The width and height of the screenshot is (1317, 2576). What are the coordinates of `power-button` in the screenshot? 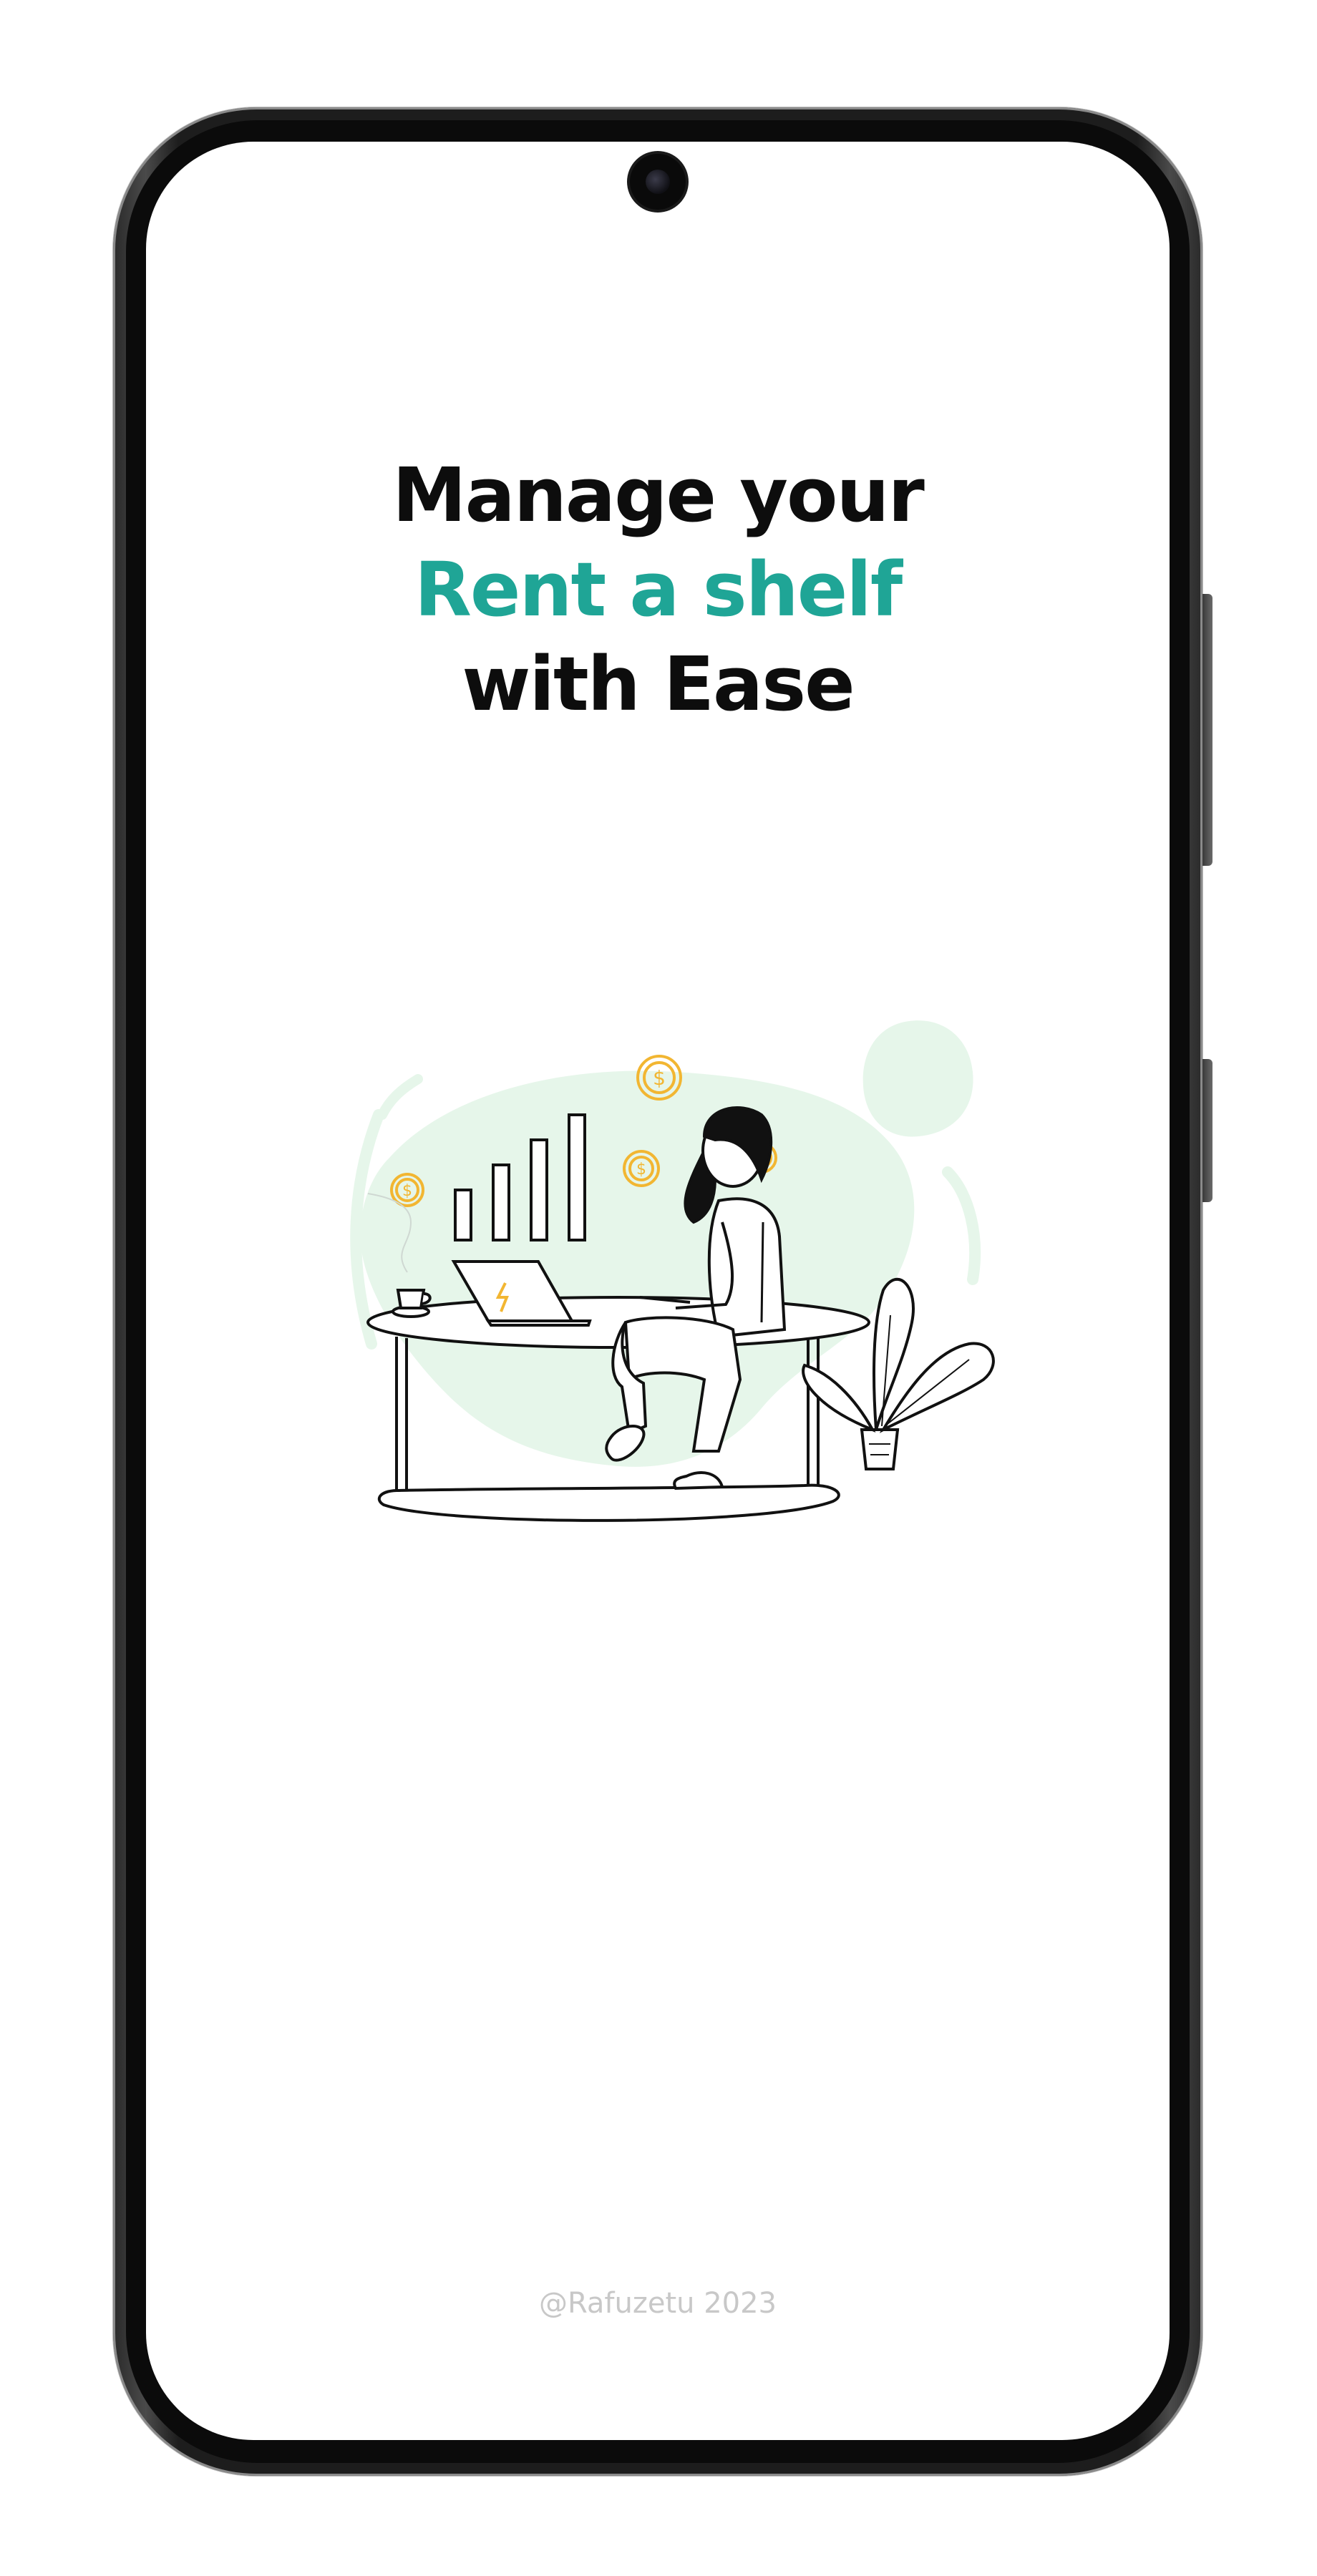 It's located at (1207, 1130).